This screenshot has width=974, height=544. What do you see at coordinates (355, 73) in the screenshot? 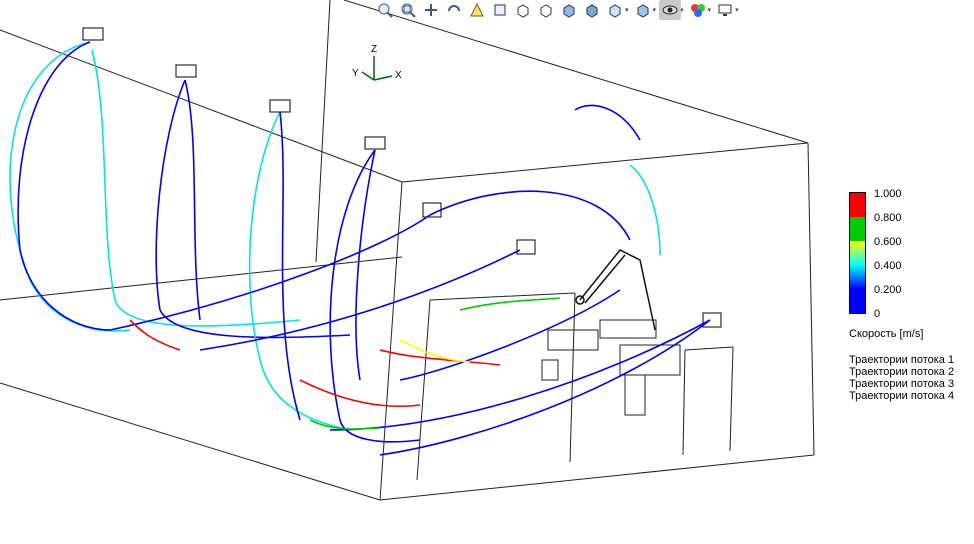
I see `triad-y-label: Y` at bounding box center [355, 73].